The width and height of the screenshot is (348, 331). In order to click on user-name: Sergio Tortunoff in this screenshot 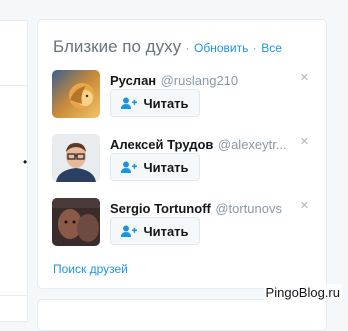, I will do `click(160, 208)`.